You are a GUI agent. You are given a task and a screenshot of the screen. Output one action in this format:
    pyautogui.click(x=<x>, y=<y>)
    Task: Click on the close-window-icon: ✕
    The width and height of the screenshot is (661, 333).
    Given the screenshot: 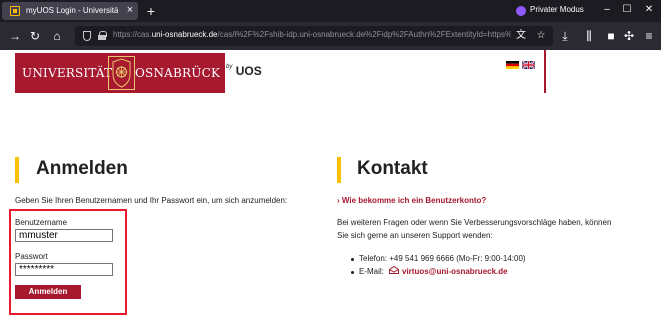 What is the action you would take?
    pyautogui.click(x=648, y=10)
    